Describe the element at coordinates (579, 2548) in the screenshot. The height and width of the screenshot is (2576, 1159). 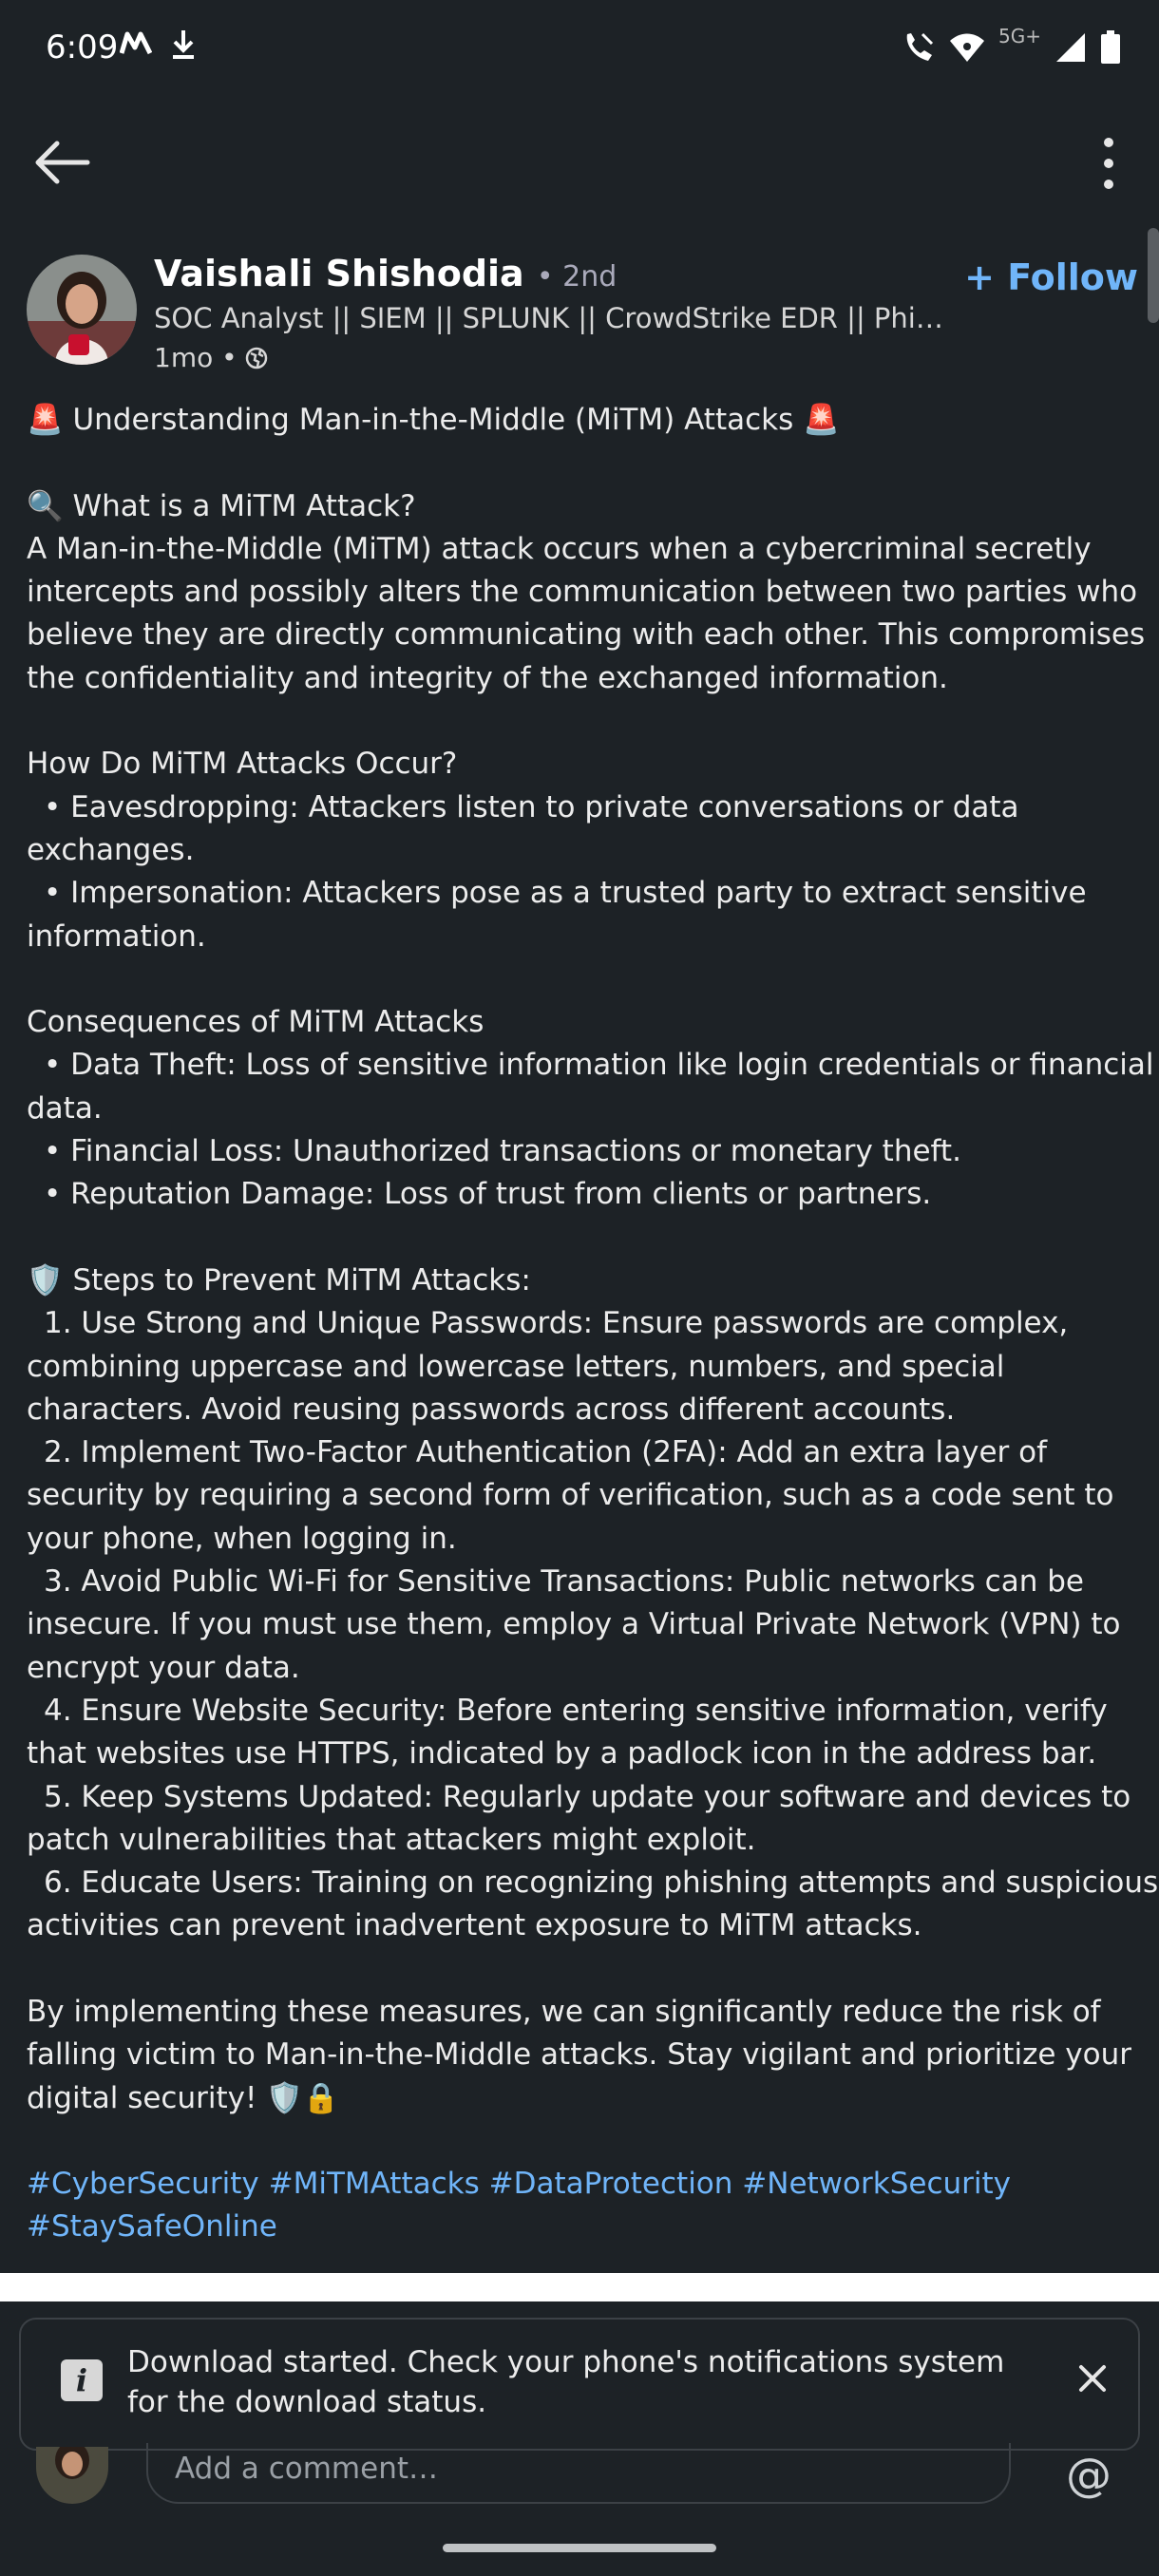
I see `home-indicator` at that location.